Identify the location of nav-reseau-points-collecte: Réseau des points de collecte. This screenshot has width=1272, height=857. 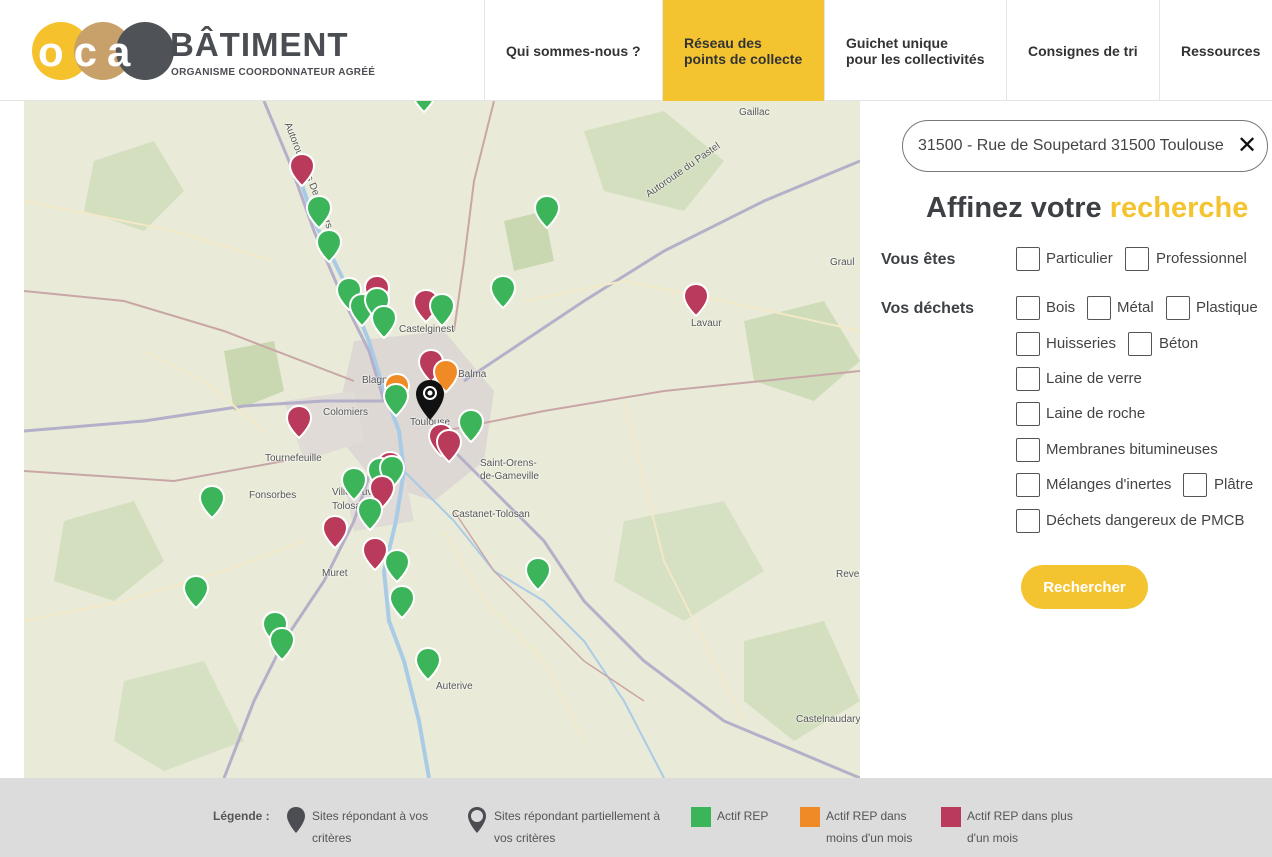
(743, 50).